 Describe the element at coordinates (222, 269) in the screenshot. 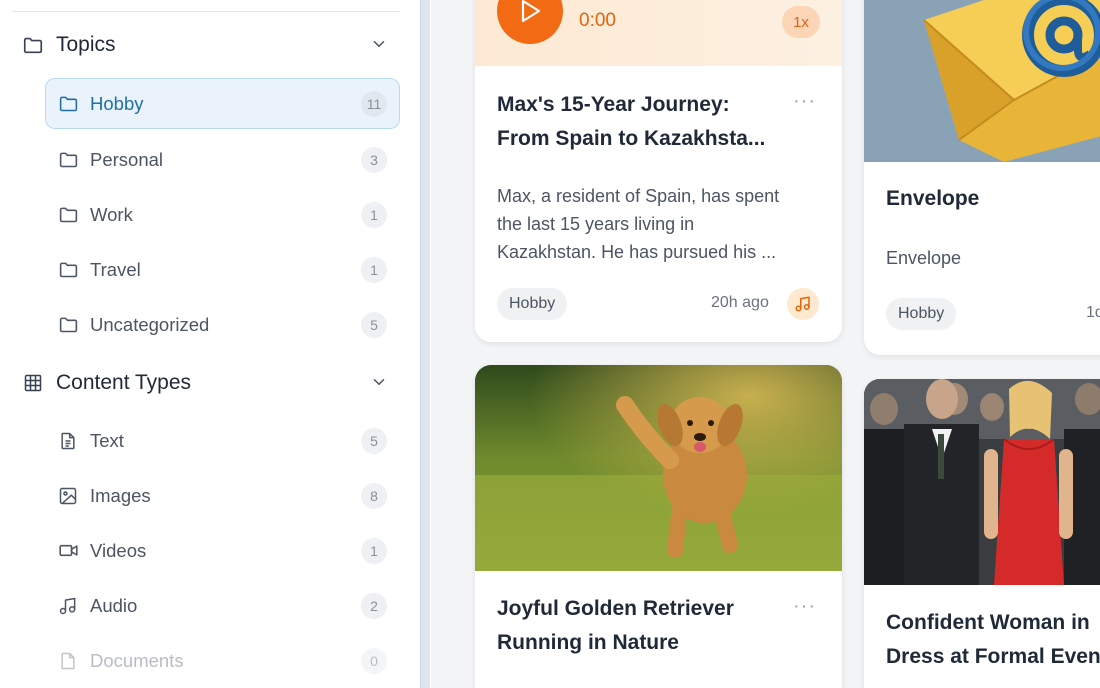

I see `sidebar-item-travel: Travel 1` at that location.